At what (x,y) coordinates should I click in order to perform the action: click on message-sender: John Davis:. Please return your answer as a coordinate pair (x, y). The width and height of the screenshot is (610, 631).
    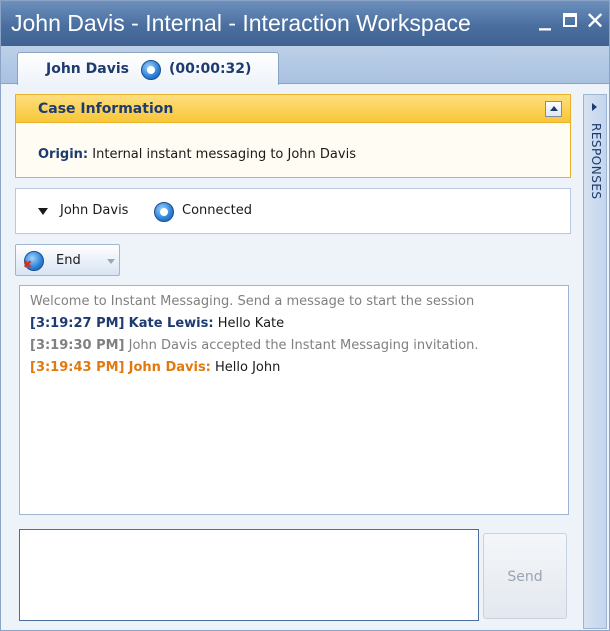
    Looking at the image, I should click on (169, 367).